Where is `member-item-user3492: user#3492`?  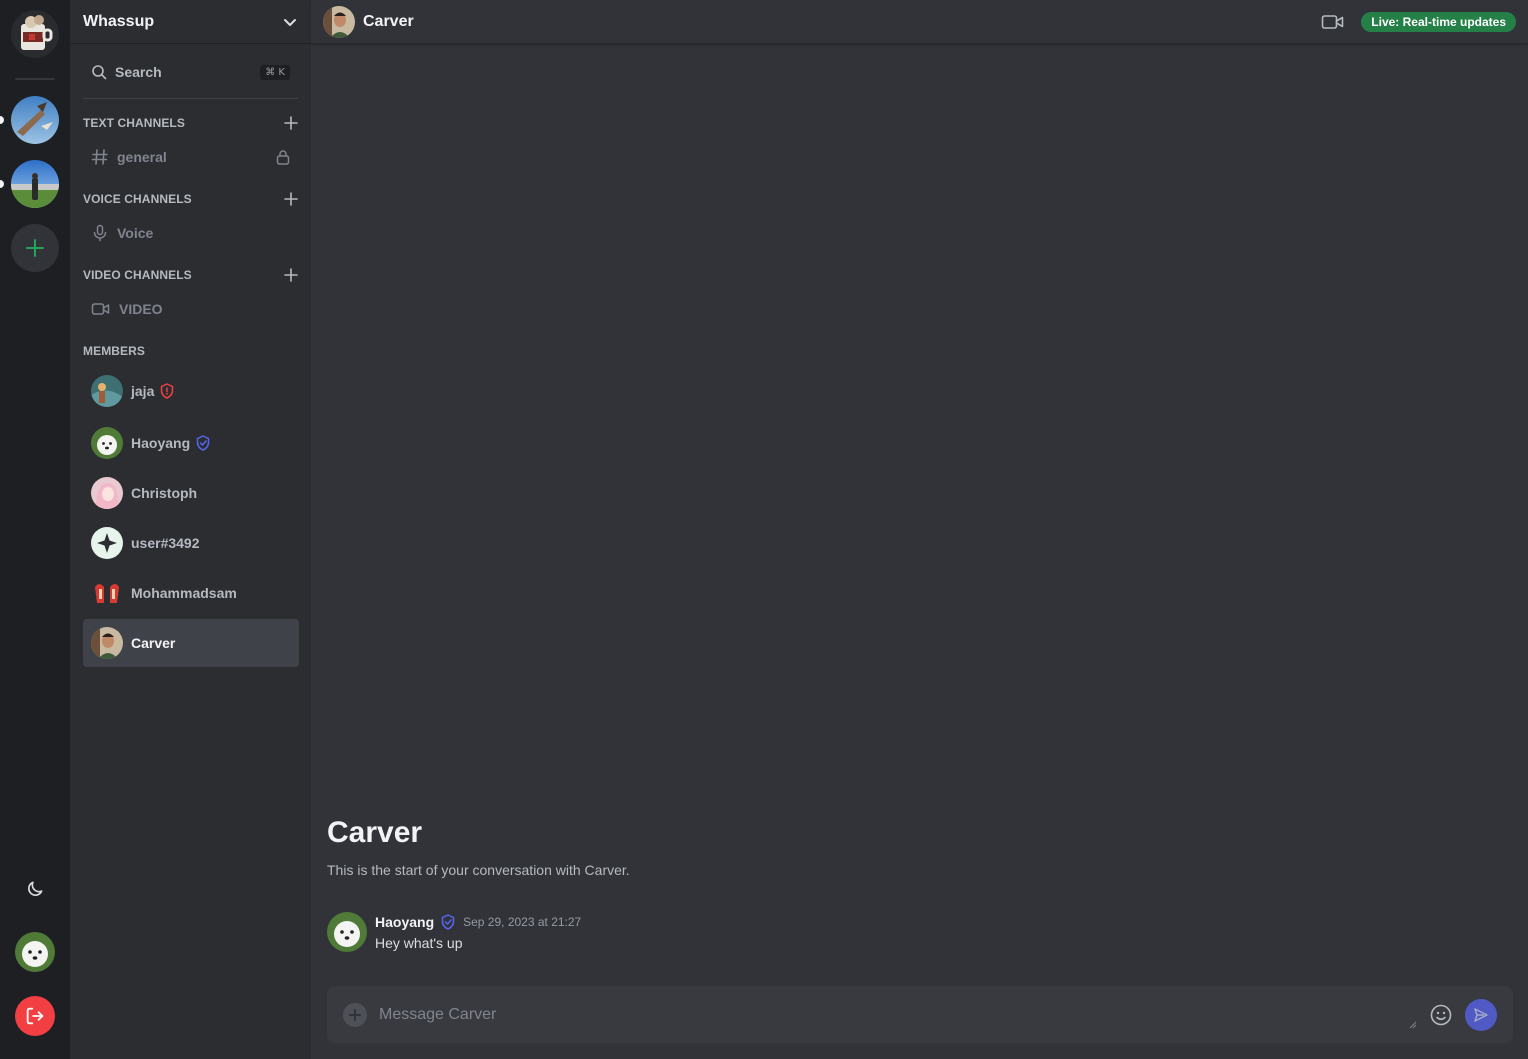
member-item-user3492: user#3492 is located at coordinates (191, 543).